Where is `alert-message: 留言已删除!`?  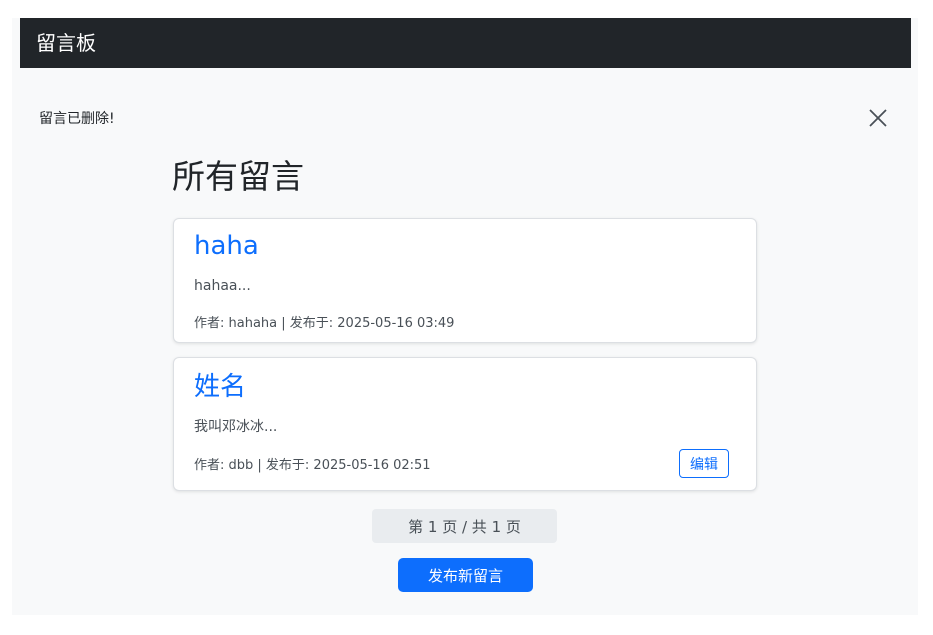
alert-message: 留言已删除! is located at coordinates (77, 119).